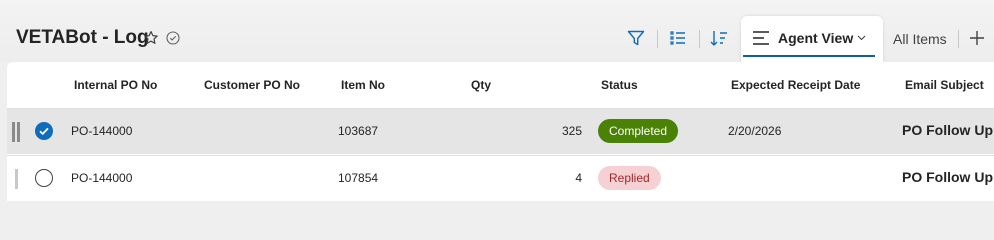  What do you see at coordinates (252, 85) in the screenshot?
I see `column-header-customer-po: Customer PO No` at bounding box center [252, 85].